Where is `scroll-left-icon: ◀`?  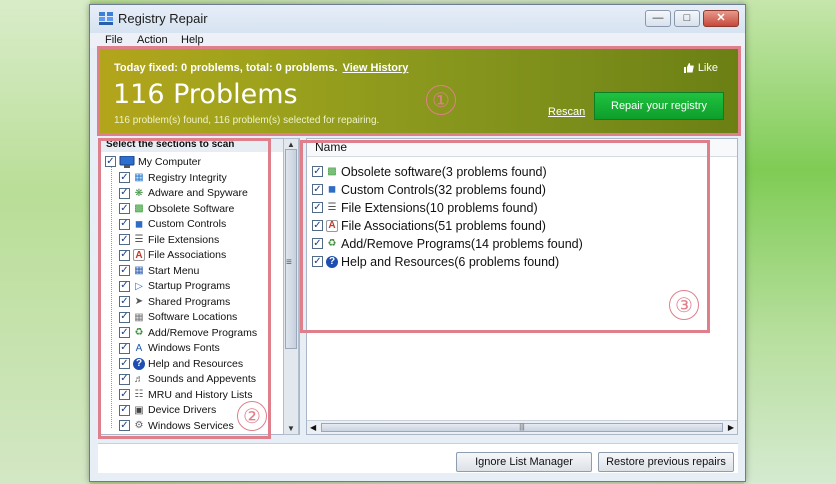
scroll-left-icon: ◀ is located at coordinates (313, 427).